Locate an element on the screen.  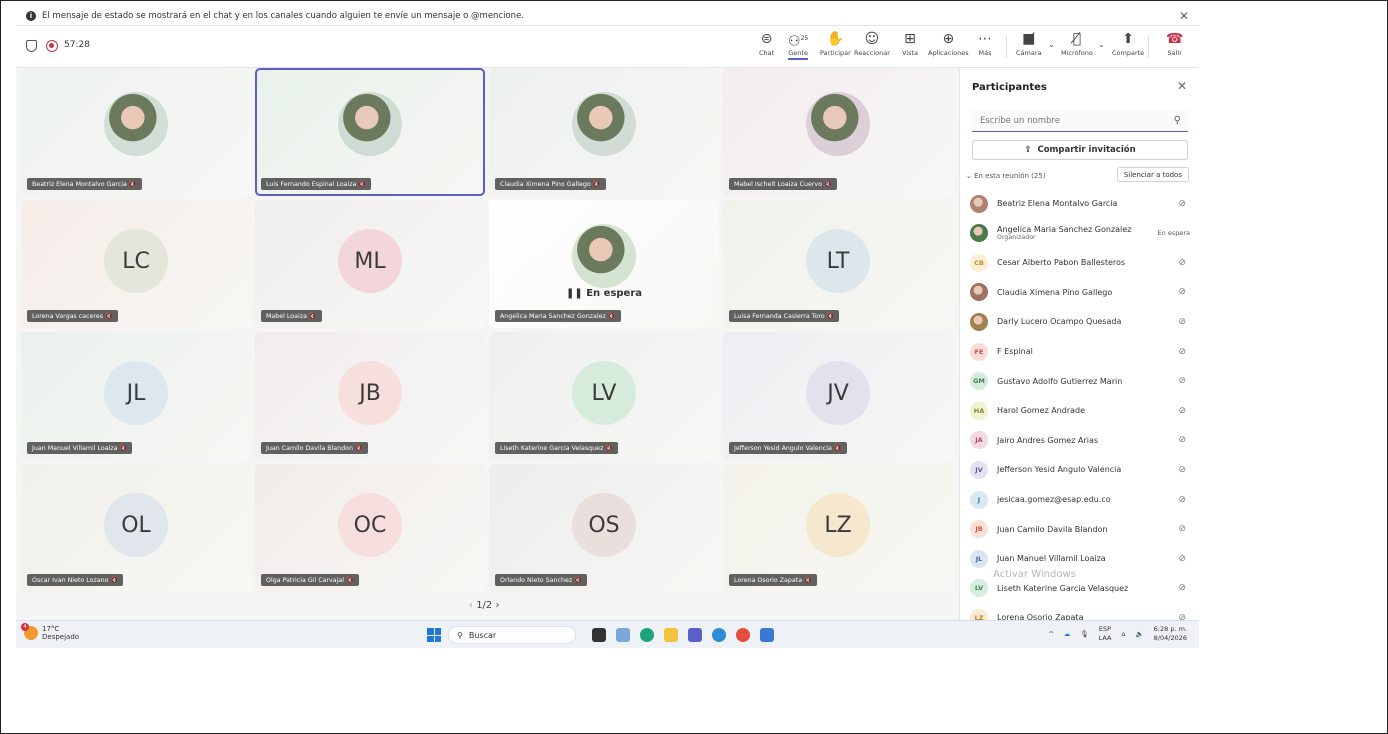
participant-name: Harol Gomez Andrade is located at coordinates (1041, 411).